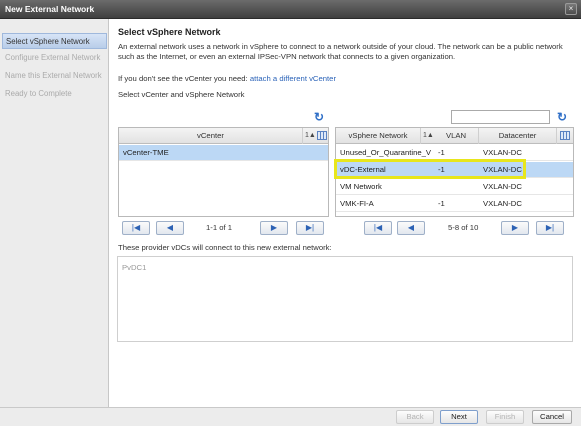 The width and height of the screenshot is (581, 426). Describe the element at coordinates (459, 417) in the screenshot. I see `next-button: Next` at that location.